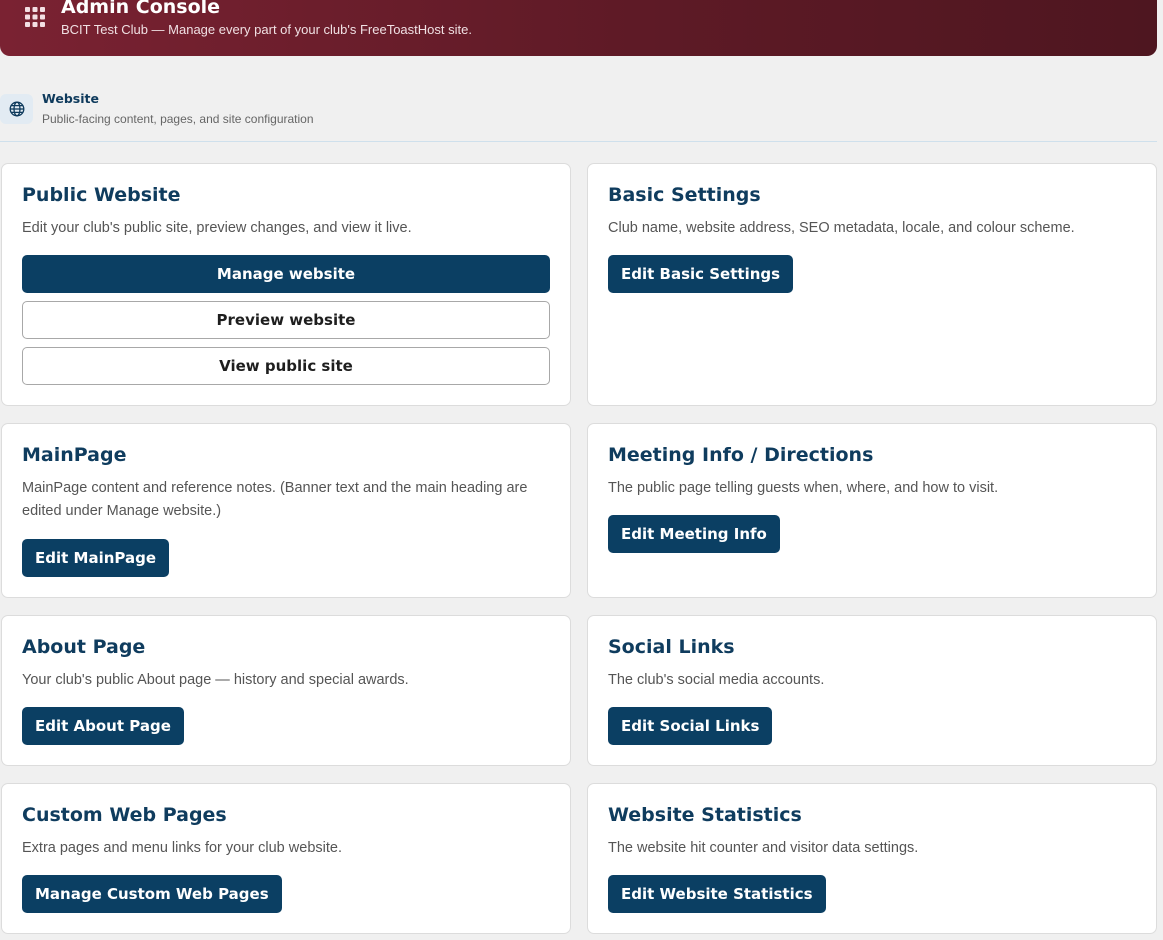 The height and width of the screenshot is (940, 1163). What do you see at coordinates (690, 726) in the screenshot?
I see `edit-social-links-button: Edit Social Links` at bounding box center [690, 726].